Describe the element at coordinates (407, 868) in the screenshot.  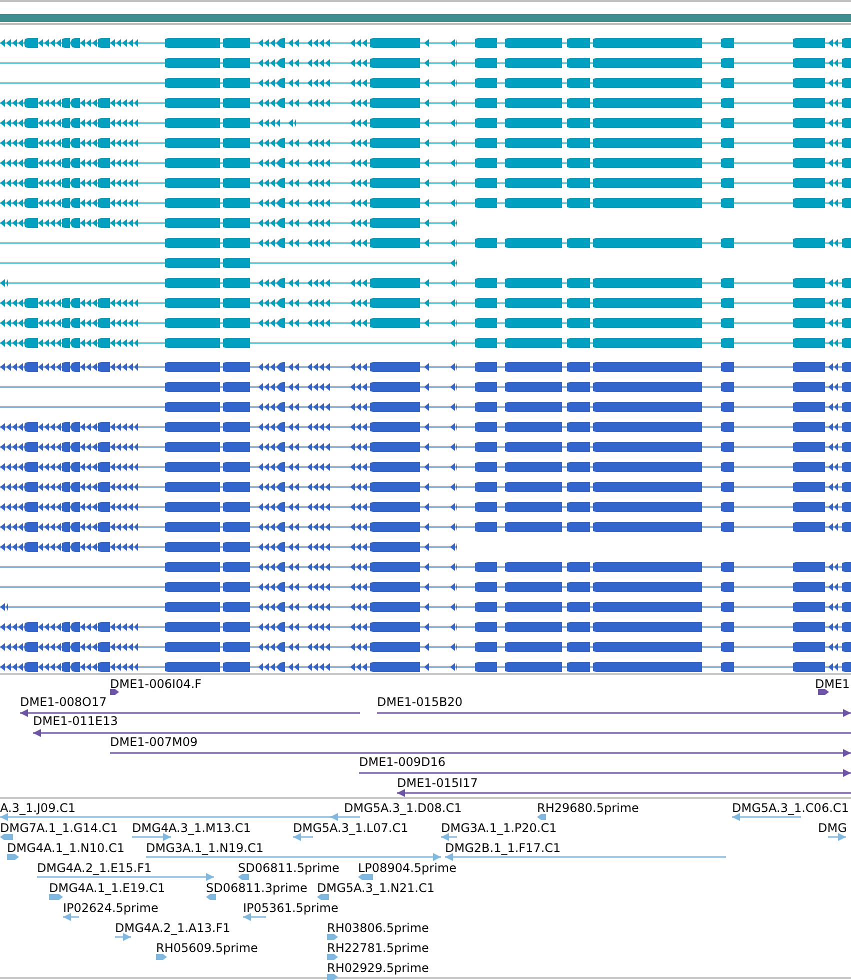
I see `feature-label: LP08904.5prime` at that location.